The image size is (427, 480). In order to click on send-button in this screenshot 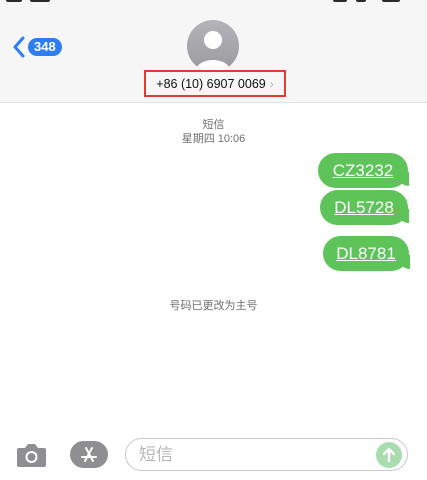, I will do `click(389, 455)`.